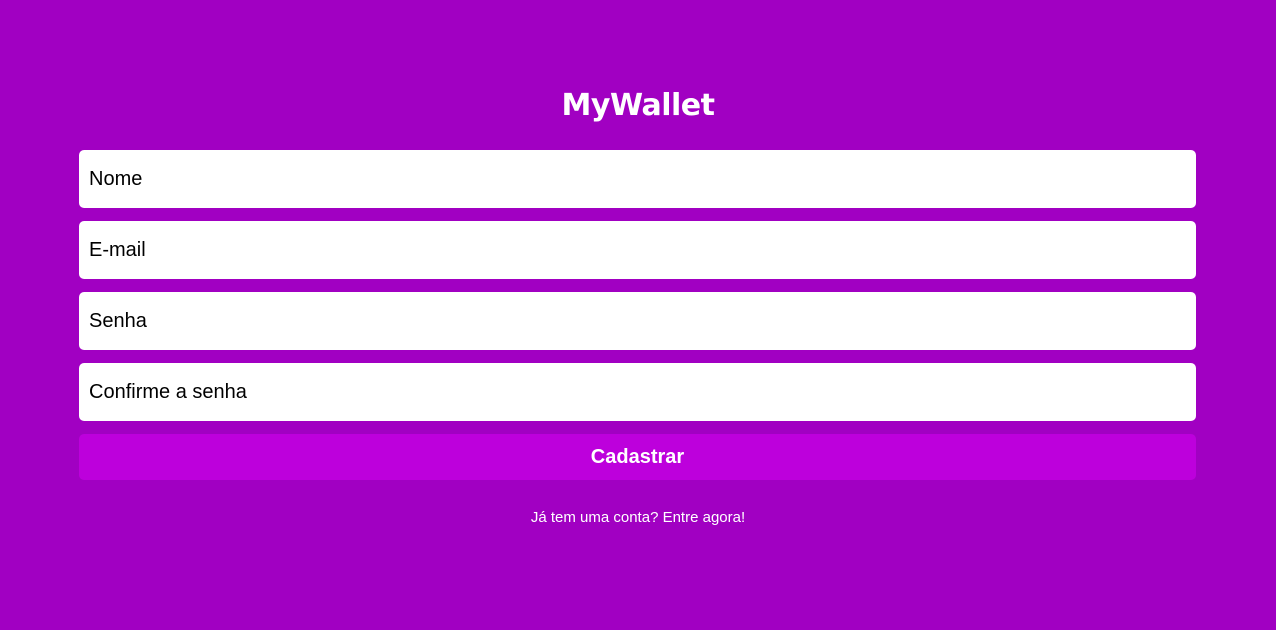 The image size is (1276, 630). What do you see at coordinates (637, 250) in the screenshot?
I see `email-input` at bounding box center [637, 250].